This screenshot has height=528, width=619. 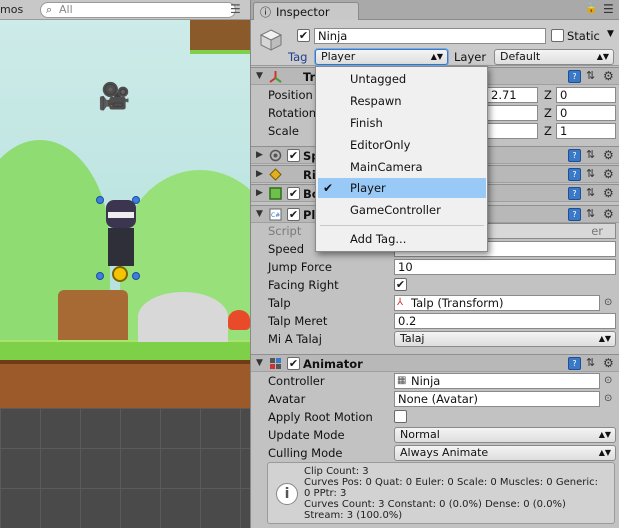 What do you see at coordinates (402, 188) in the screenshot?
I see `menu-item-player: ✔ Player` at bounding box center [402, 188].